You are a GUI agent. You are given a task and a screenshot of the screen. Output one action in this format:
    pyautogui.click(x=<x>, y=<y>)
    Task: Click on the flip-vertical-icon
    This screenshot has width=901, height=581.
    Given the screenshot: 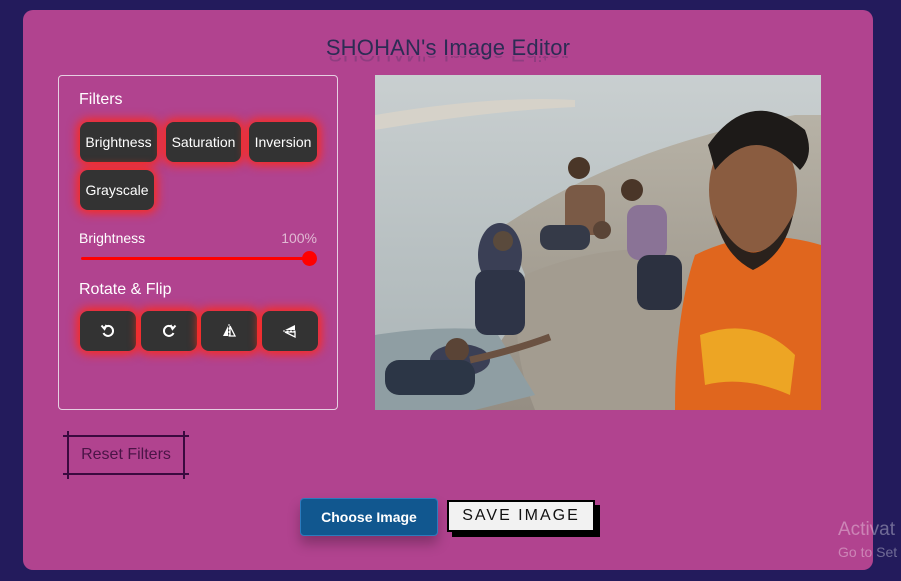 What is the action you would take?
    pyautogui.click(x=290, y=332)
    